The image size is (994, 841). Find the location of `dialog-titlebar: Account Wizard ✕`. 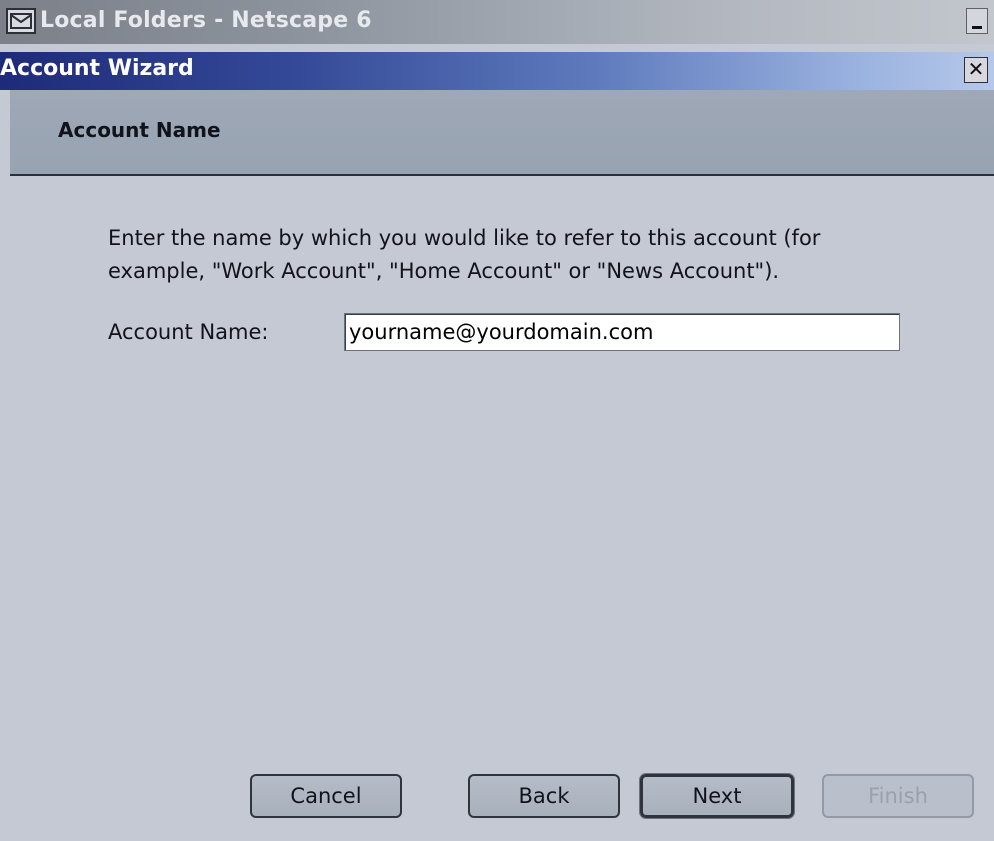

dialog-titlebar: Account Wizard ✕ is located at coordinates (497, 71).